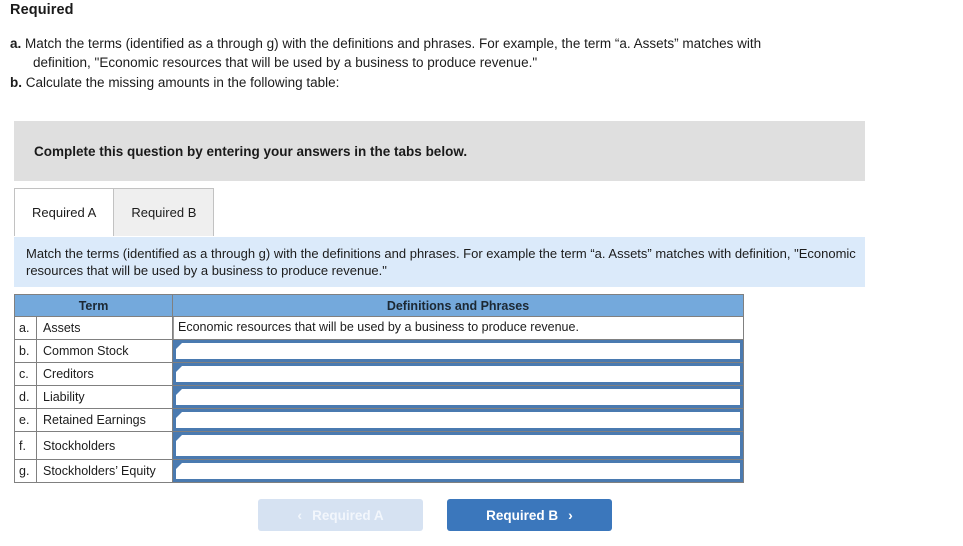 The image size is (963, 546). Describe the element at coordinates (25, 445) in the screenshot. I see `row-letter: f.` at that location.